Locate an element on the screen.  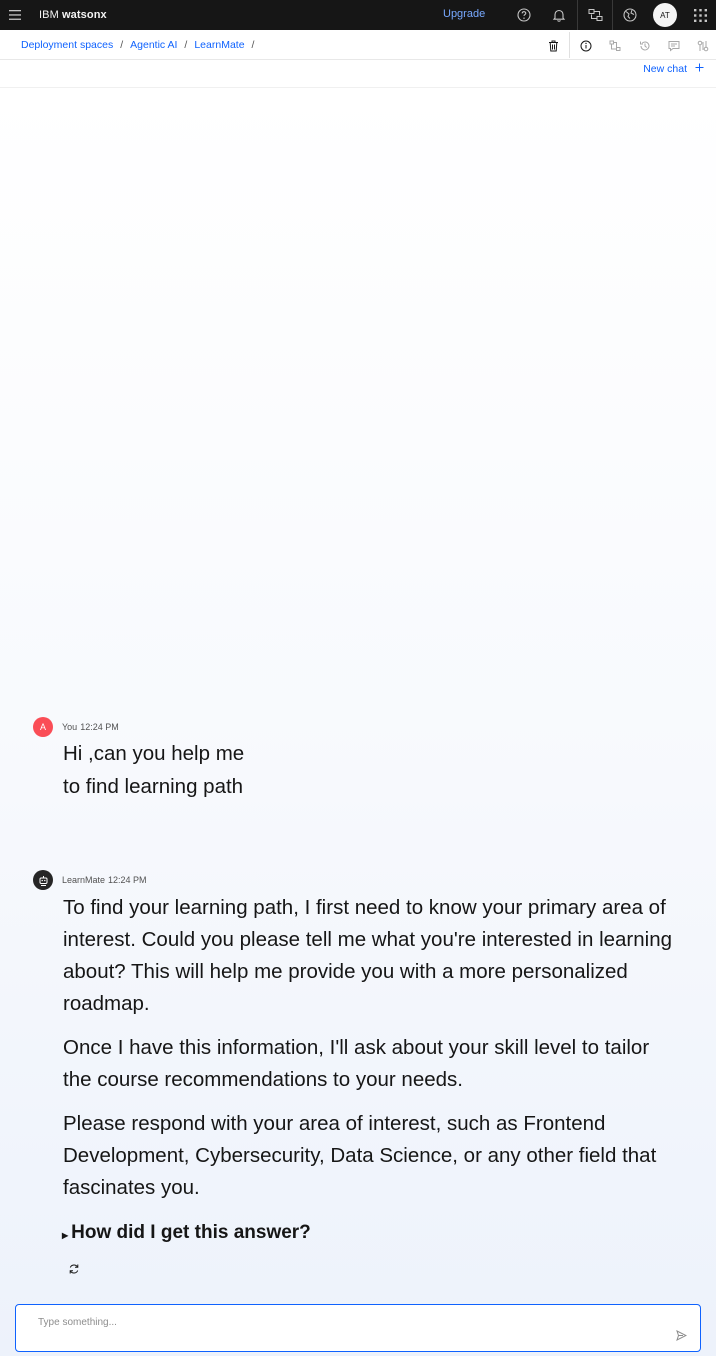
upgrade-link: Upgrade is located at coordinates (464, 14).